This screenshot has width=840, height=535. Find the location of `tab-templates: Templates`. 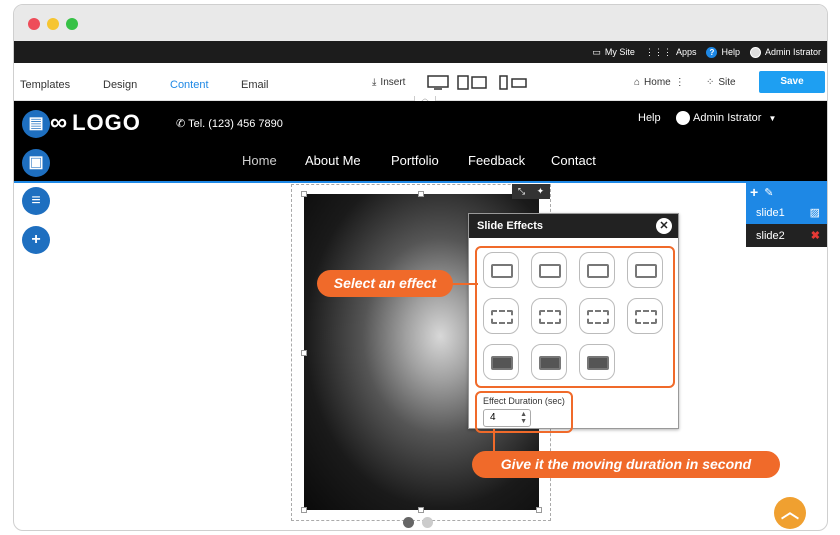

tab-templates: Templates is located at coordinates (45, 85).